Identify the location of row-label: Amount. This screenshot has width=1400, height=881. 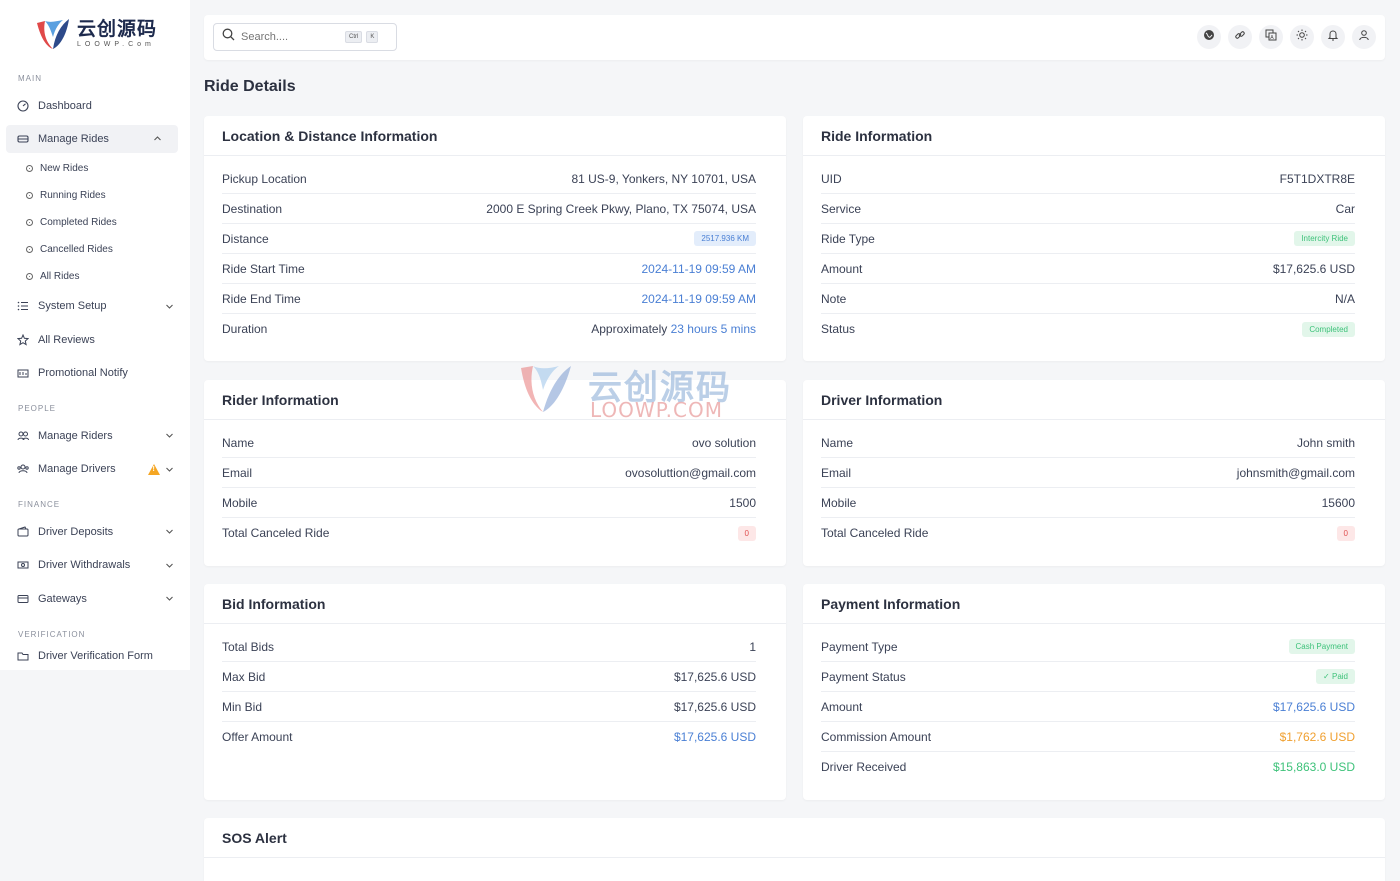
(842, 268).